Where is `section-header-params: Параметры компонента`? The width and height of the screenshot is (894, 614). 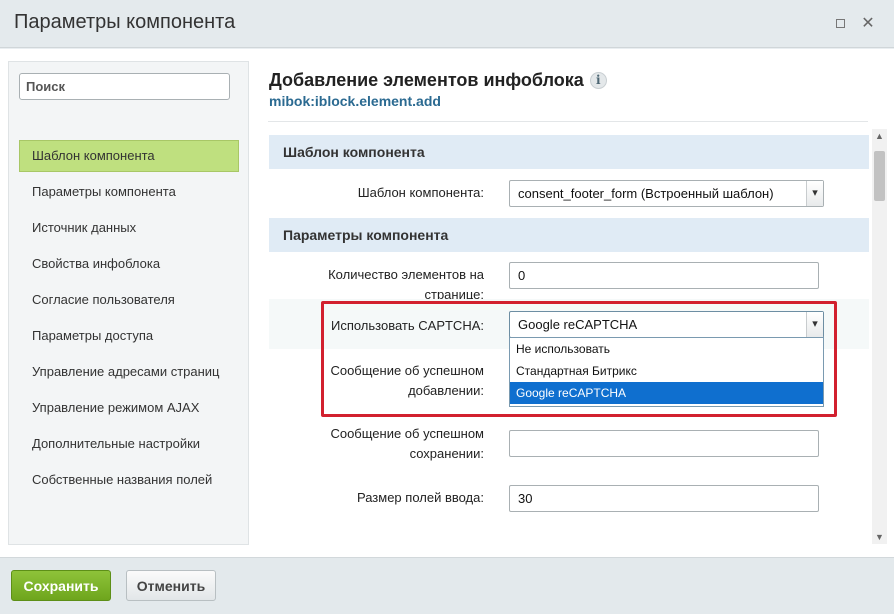 section-header-params: Параметры компонента is located at coordinates (569, 235).